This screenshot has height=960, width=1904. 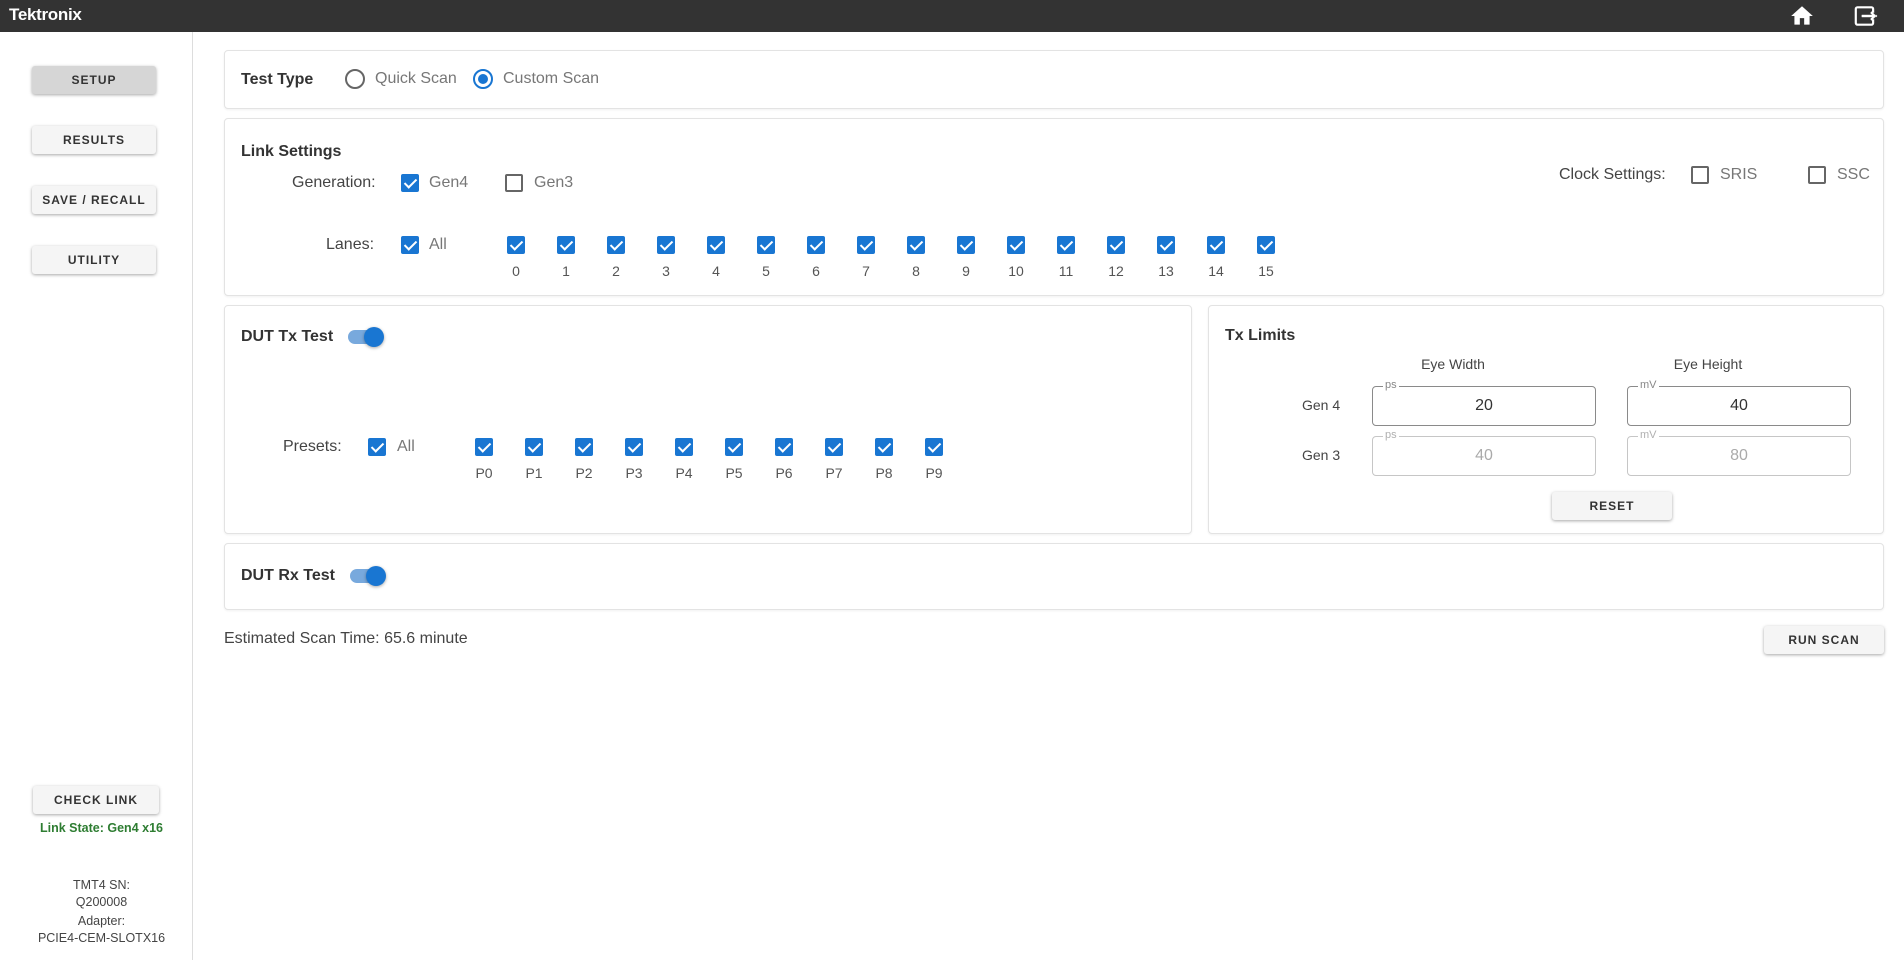 What do you see at coordinates (716, 271) in the screenshot?
I see `lane-4-label: 4` at bounding box center [716, 271].